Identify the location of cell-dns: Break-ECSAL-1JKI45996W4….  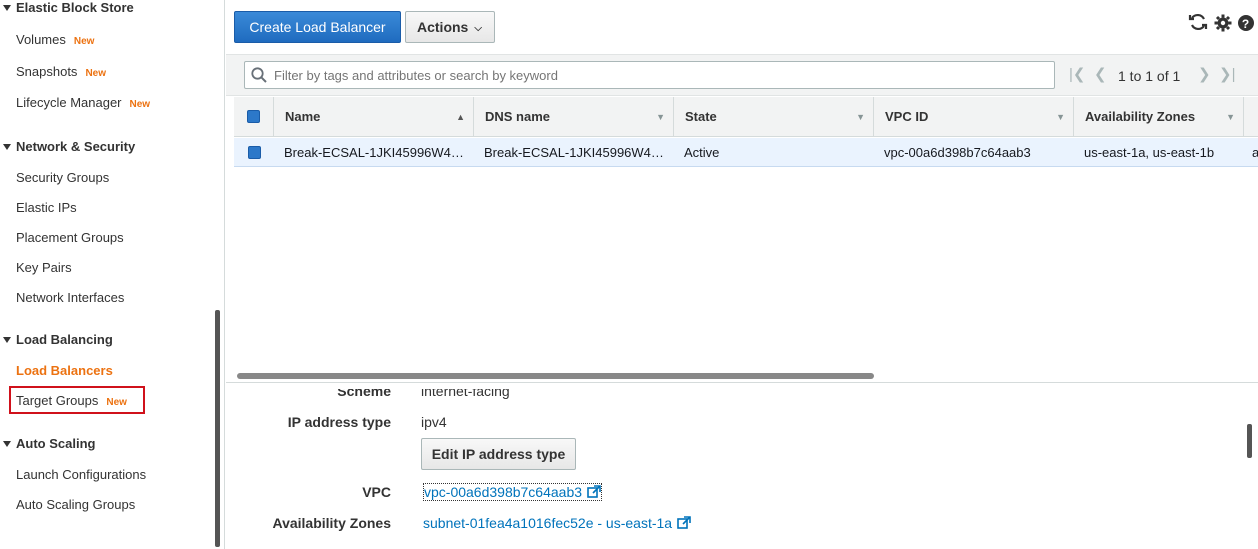
(574, 152).